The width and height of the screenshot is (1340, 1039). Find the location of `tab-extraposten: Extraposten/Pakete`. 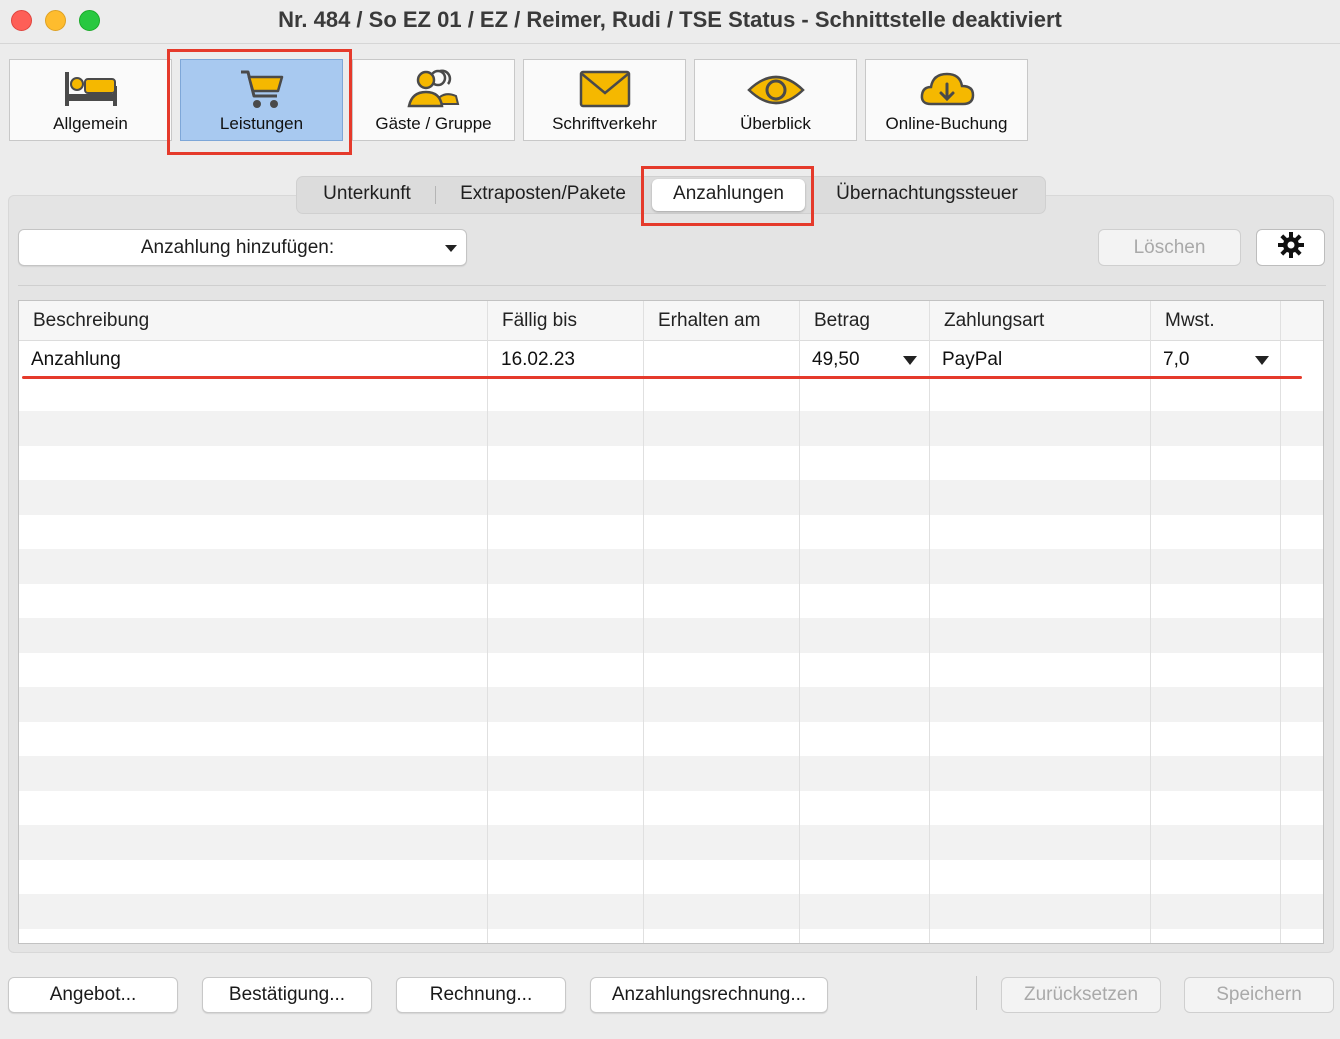

tab-extraposten: Extraposten/Pakete is located at coordinates (543, 195).